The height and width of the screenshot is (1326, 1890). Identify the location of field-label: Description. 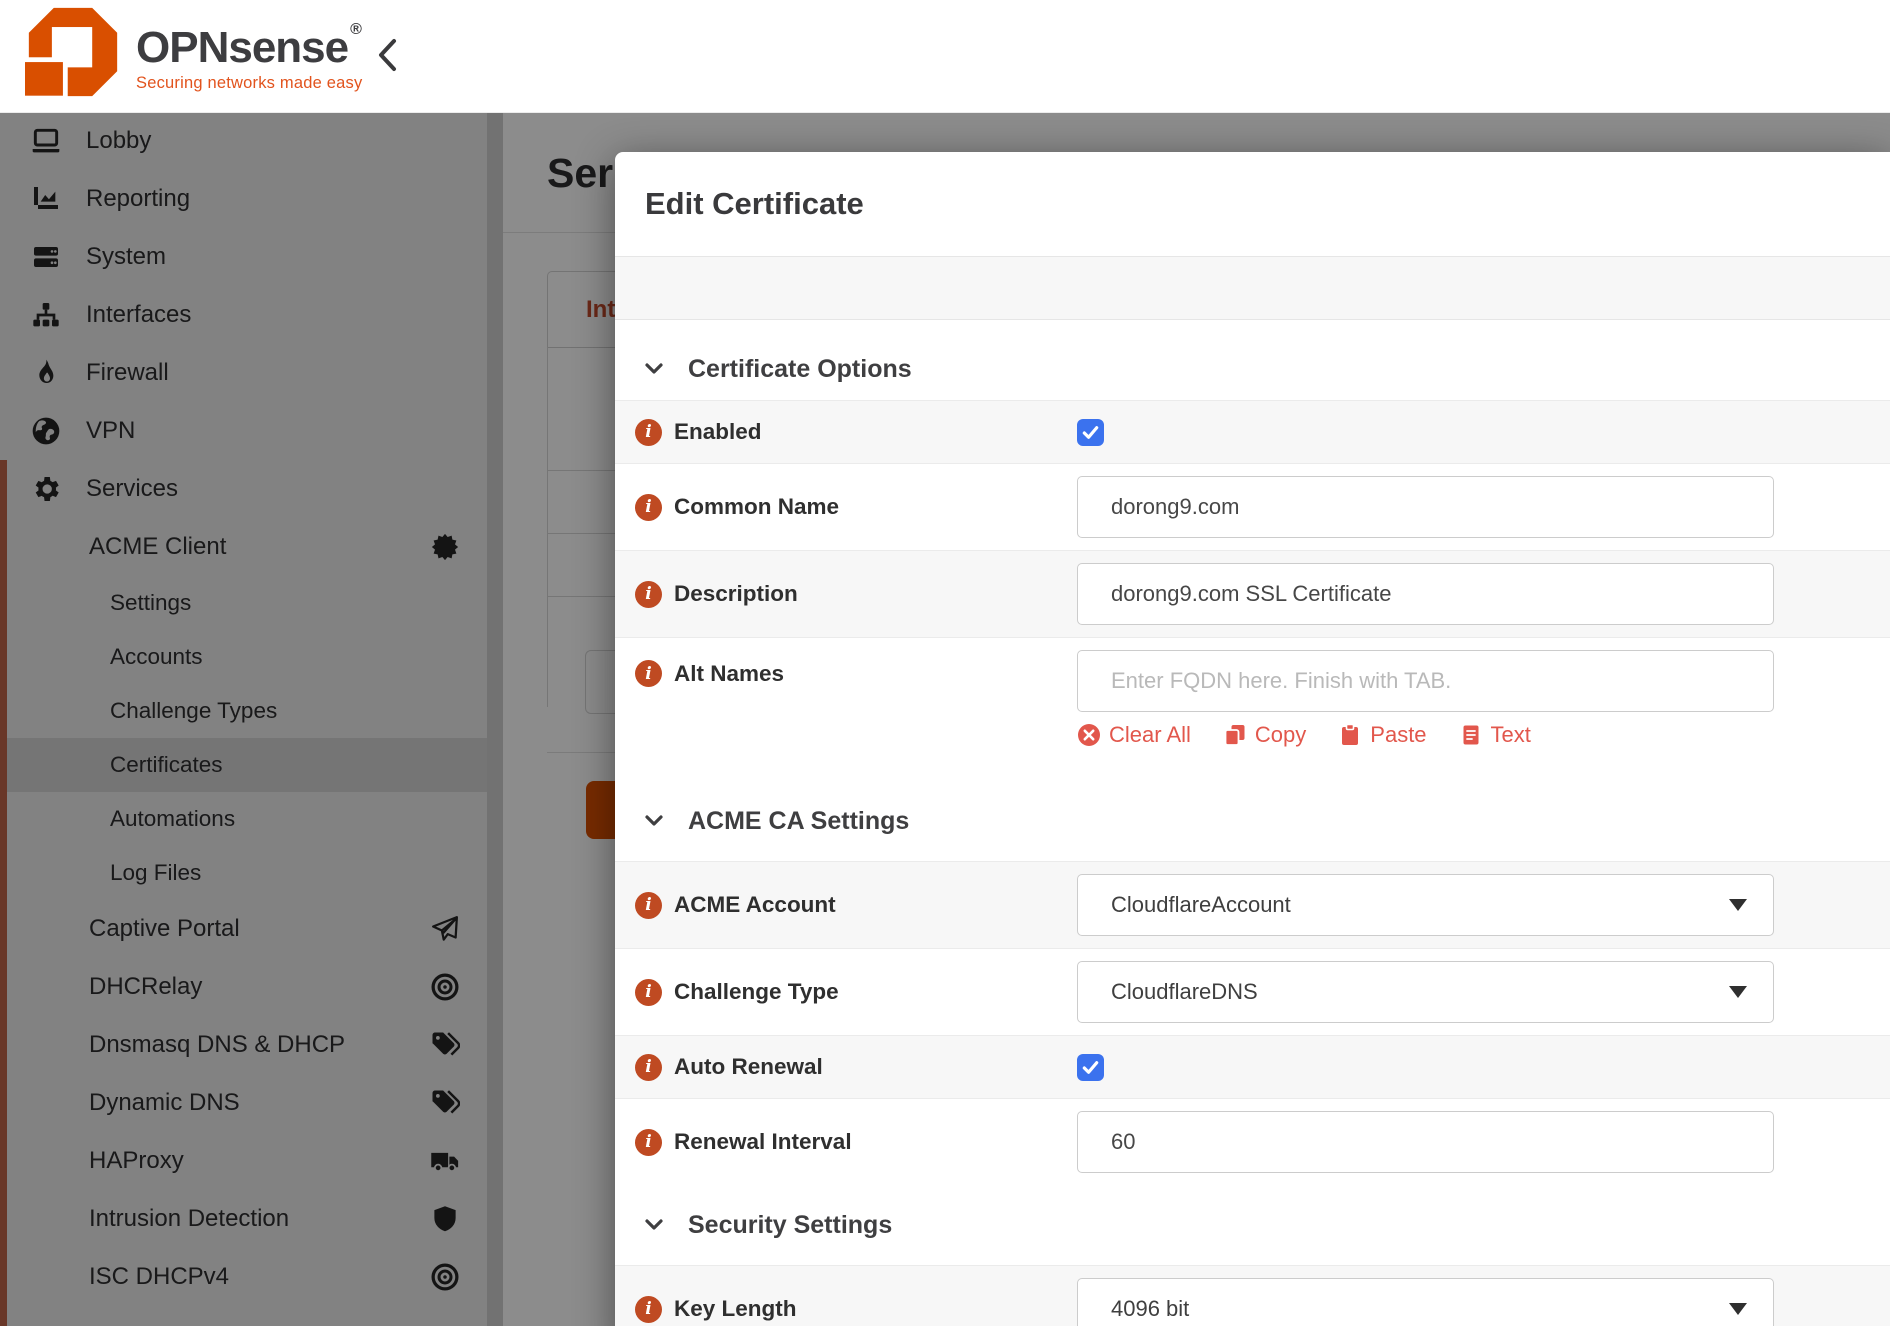
(736, 593).